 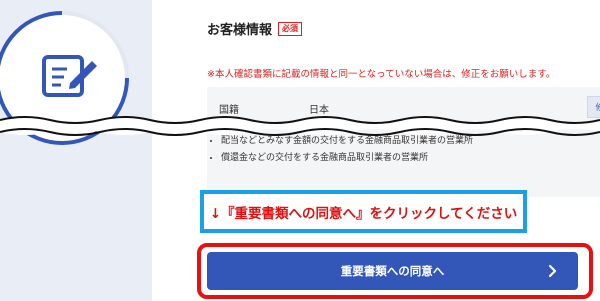 I want to click on list-item: 配当などとみなす金額の交付をする金融商品取引業者の営業所, so click(x=410, y=141).